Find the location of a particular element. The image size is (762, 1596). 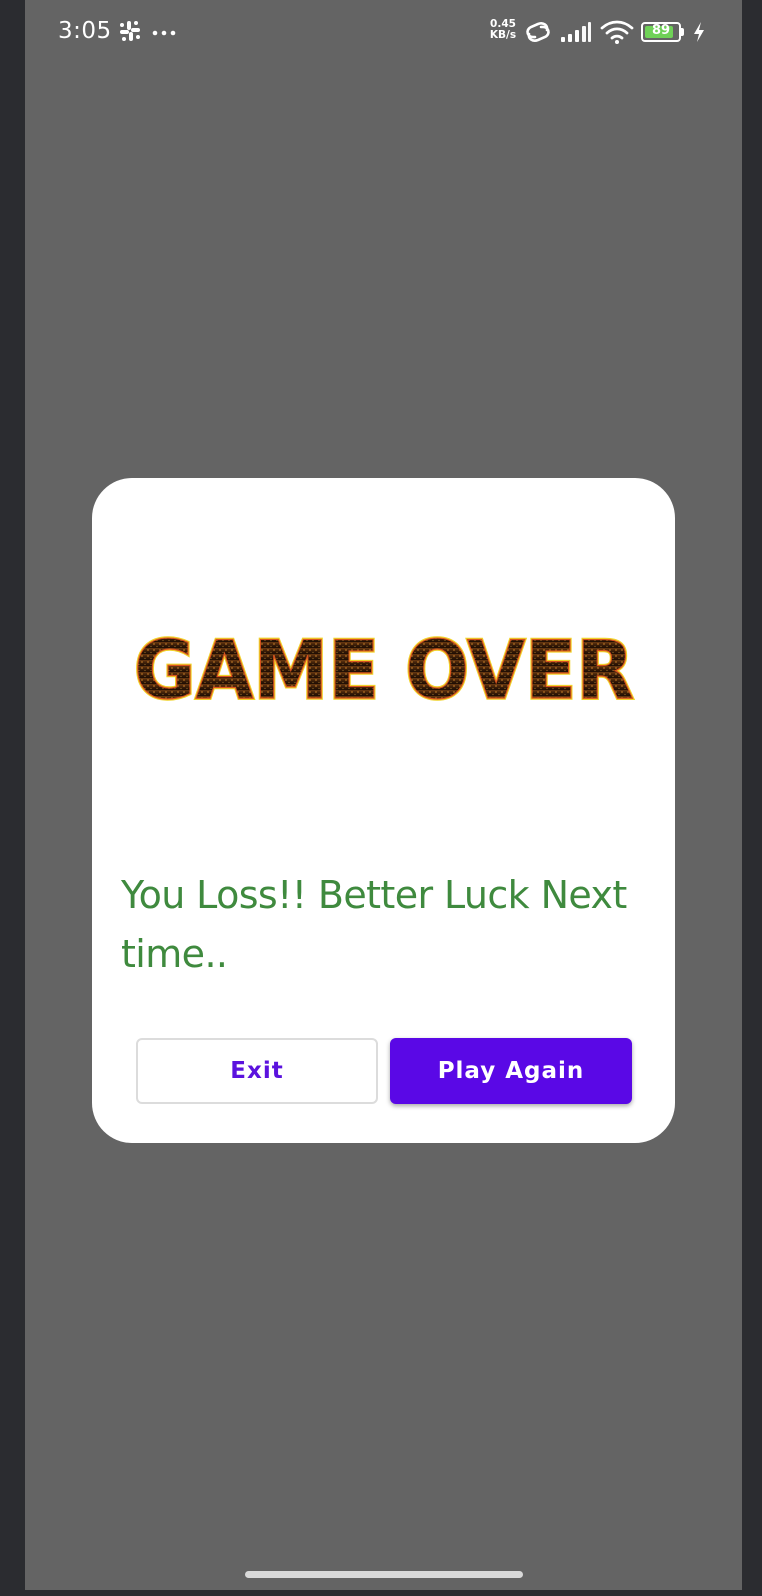

wifi-icon is located at coordinates (617, 32).